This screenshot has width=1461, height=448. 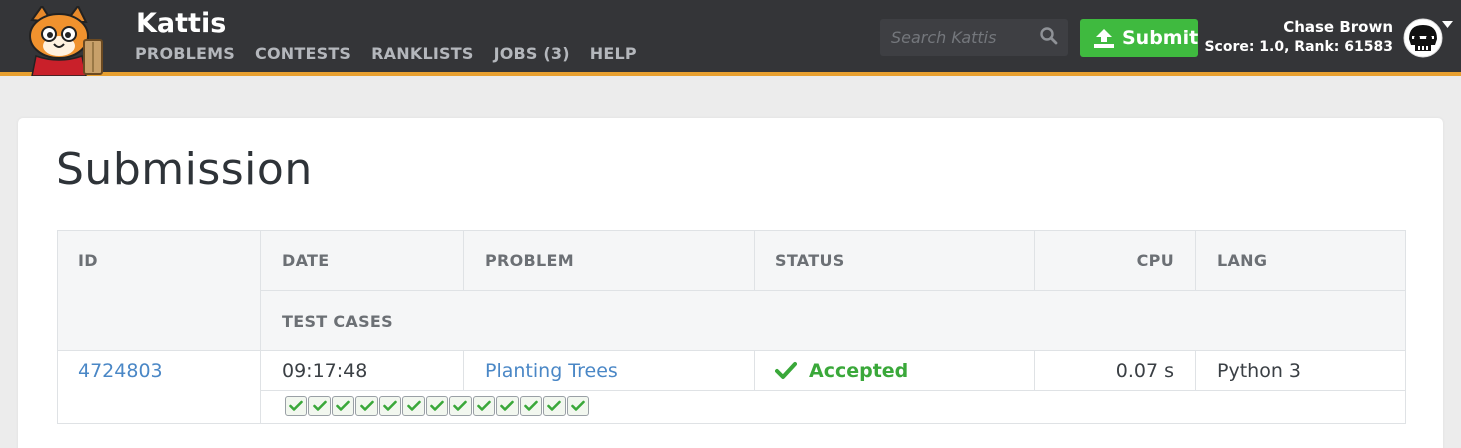 I want to click on brand-link: Kattis, so click(x=181, y=24).